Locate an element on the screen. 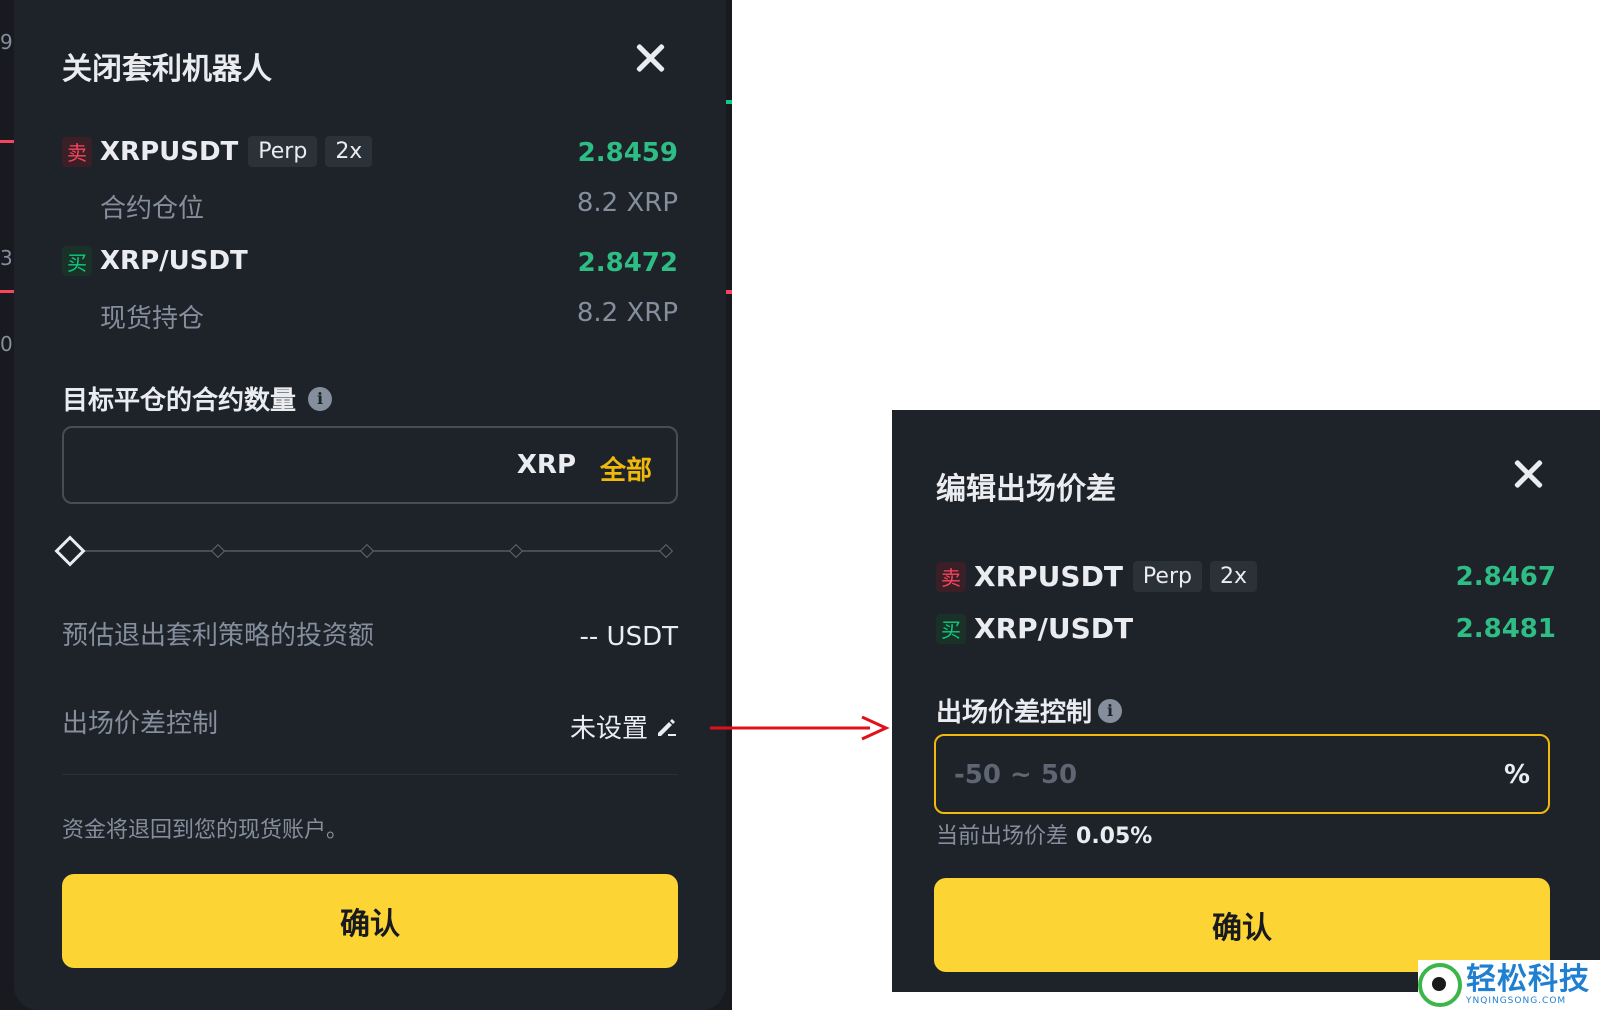 This screenshot has width=1600, height=1010. amount-label-text: 目标平仓的合约数量 is located at coordinates (179, 401).